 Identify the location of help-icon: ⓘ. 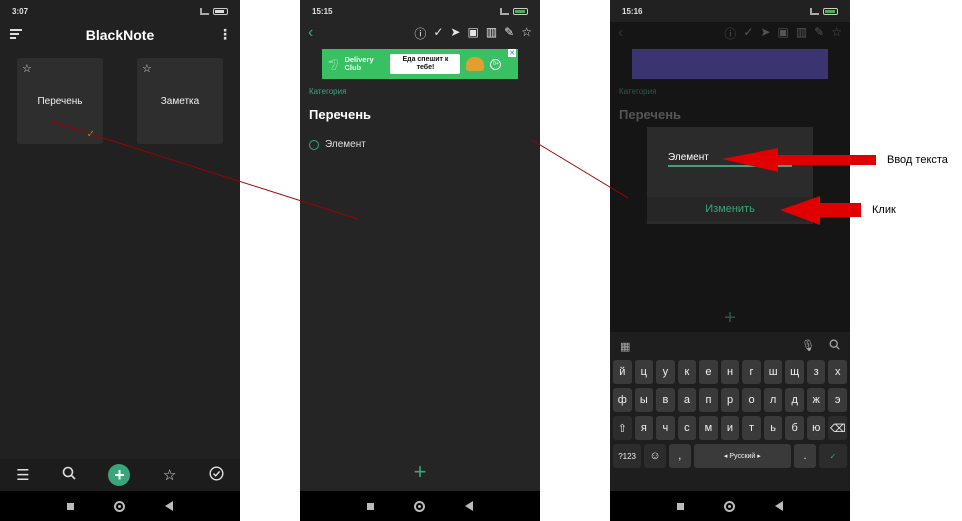
(420, 33).